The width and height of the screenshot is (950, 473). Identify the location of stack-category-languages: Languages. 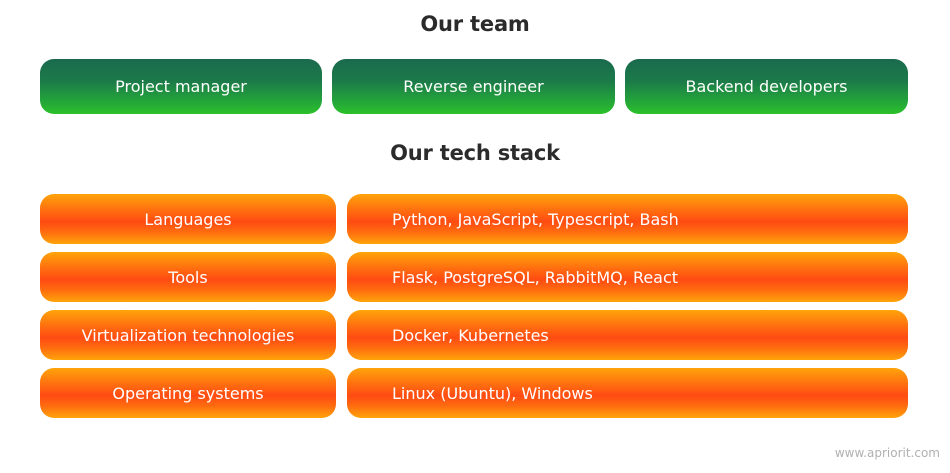
(188, 219).